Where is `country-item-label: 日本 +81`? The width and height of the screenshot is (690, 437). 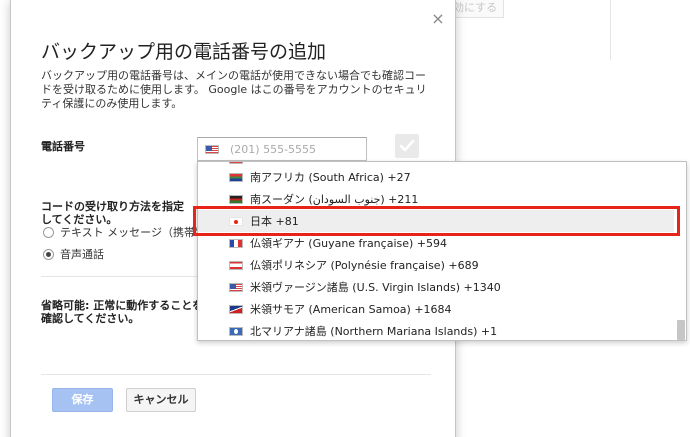
country-item-label: 日本 +81 is located at coordinates (274, 221).